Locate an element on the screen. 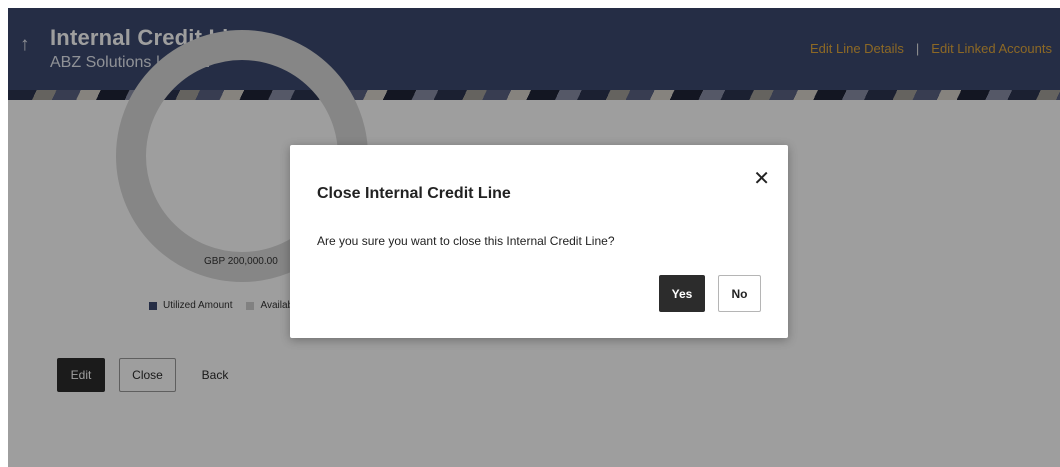 The image size is (1060, 467). close-icon: ✕ is located at coordinates (761, 179).